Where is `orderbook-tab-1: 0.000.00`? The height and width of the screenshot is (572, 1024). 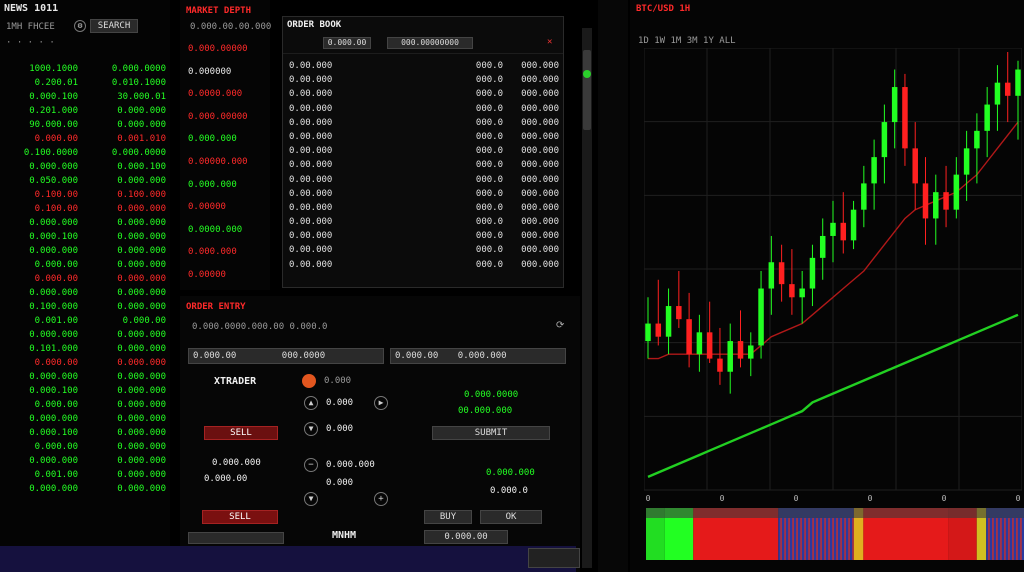 orderbook-tab-1: 0.000.00 is located at coordinates (347, 43).